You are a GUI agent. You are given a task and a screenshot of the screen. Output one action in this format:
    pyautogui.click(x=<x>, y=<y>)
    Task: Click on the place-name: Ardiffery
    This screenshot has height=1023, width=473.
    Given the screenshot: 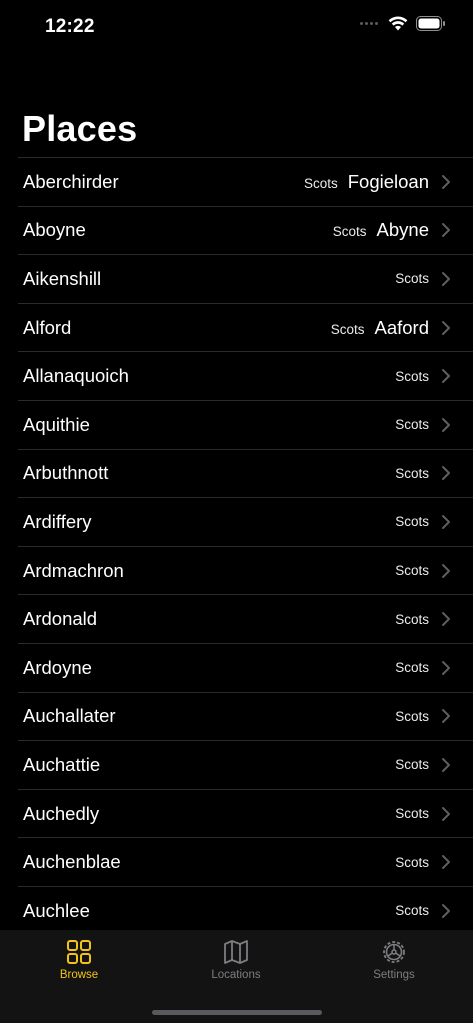 What is the action you would take?
    pyautogui.click(x=57, y=521)
    